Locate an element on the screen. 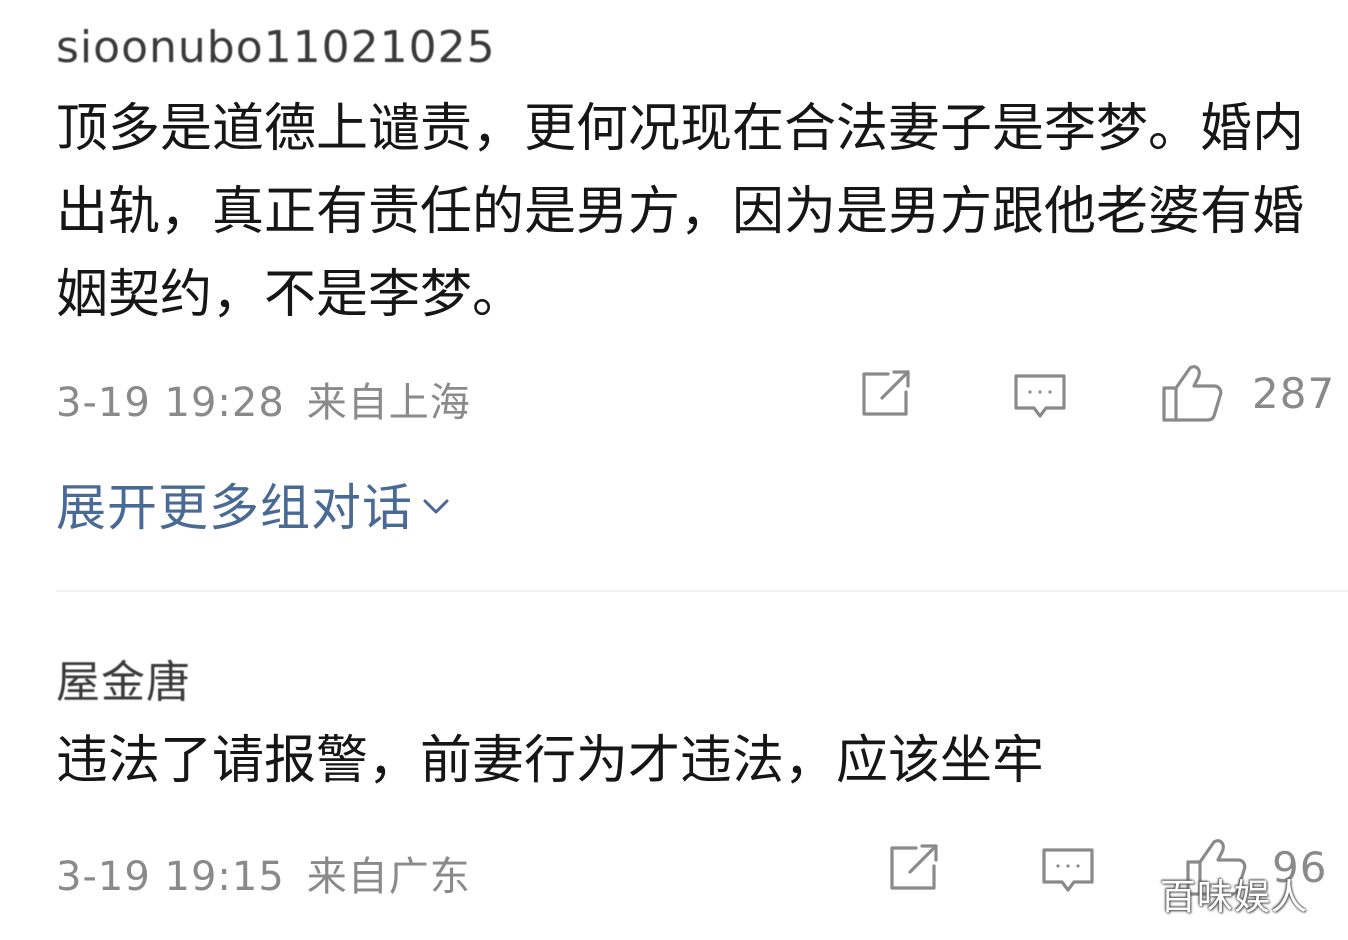 This screenshot has height=940, width=1348. watermark-text: 百味娱人 is located at coordinates (1234, 897).